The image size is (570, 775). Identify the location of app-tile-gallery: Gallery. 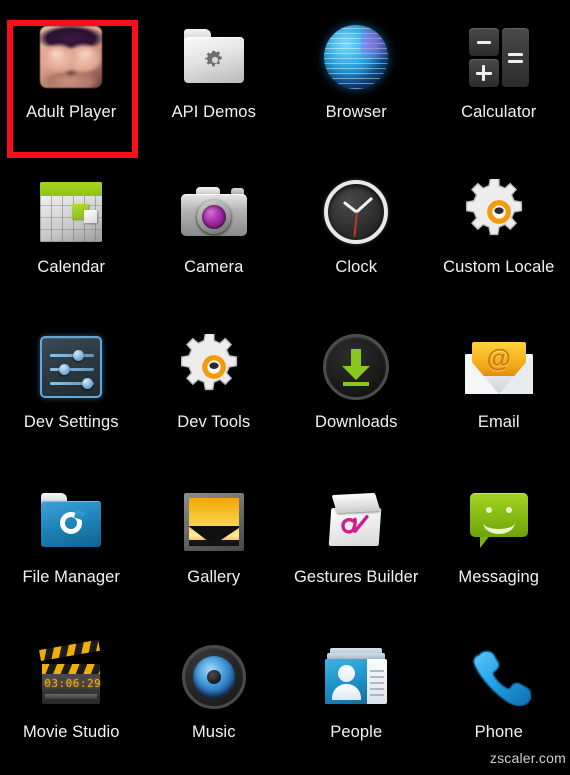
(214, 542).